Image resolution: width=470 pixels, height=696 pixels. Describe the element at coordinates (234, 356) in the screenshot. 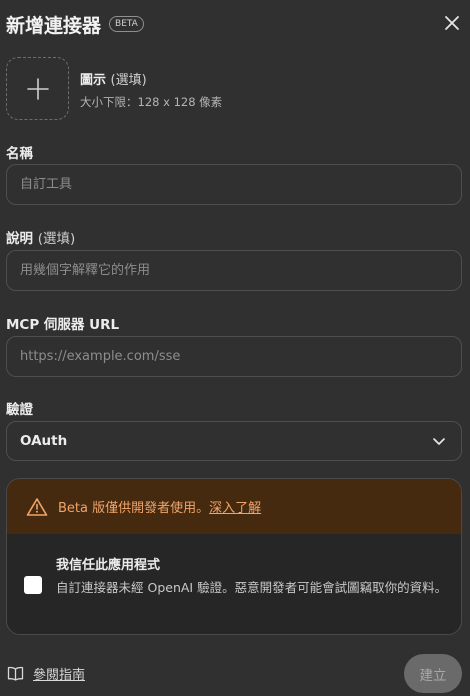

I see `url-input` at that location.